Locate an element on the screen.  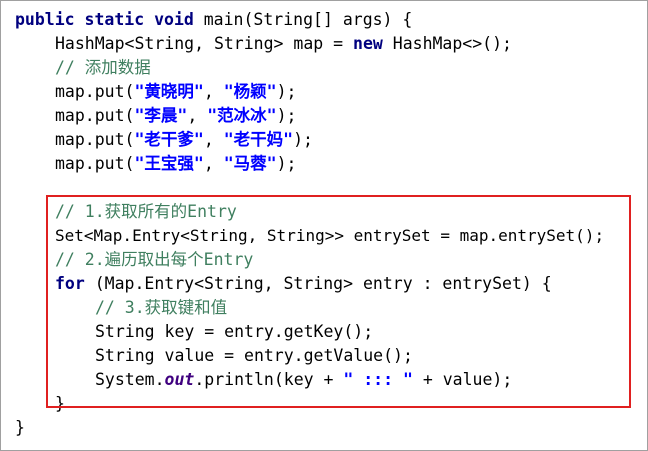
string-literal: "马蓉" is located at coordinates (250, 163).